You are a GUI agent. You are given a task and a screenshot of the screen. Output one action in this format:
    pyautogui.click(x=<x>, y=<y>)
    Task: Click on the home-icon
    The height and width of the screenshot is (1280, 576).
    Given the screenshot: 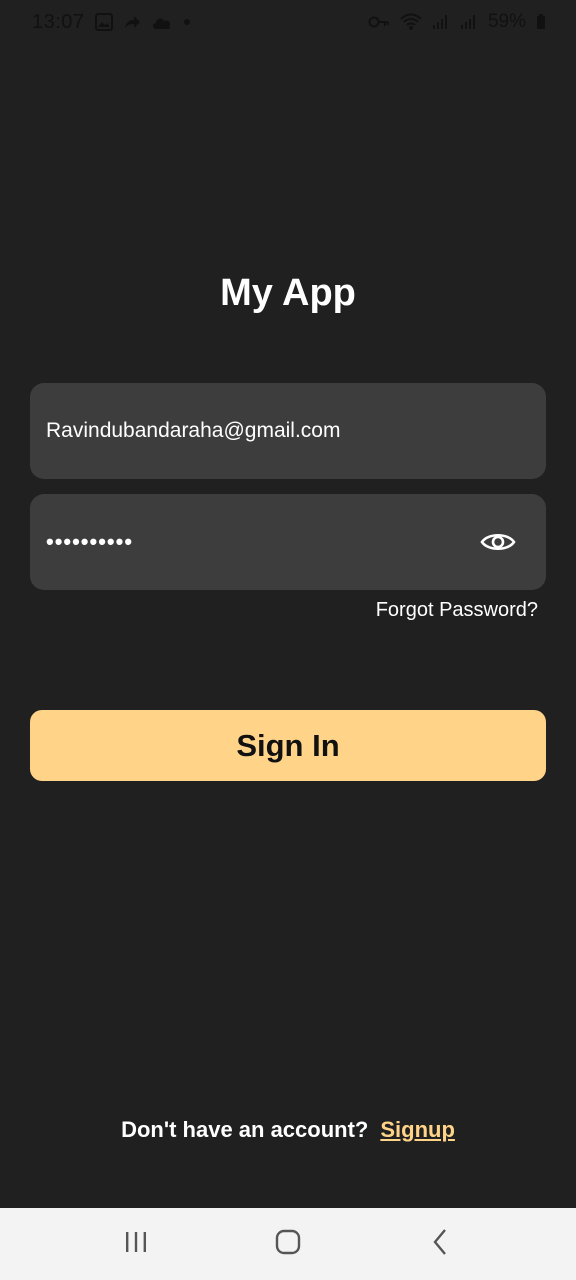 What is the action you would take?
    pyautogui.click(x=288, y=1244)
    